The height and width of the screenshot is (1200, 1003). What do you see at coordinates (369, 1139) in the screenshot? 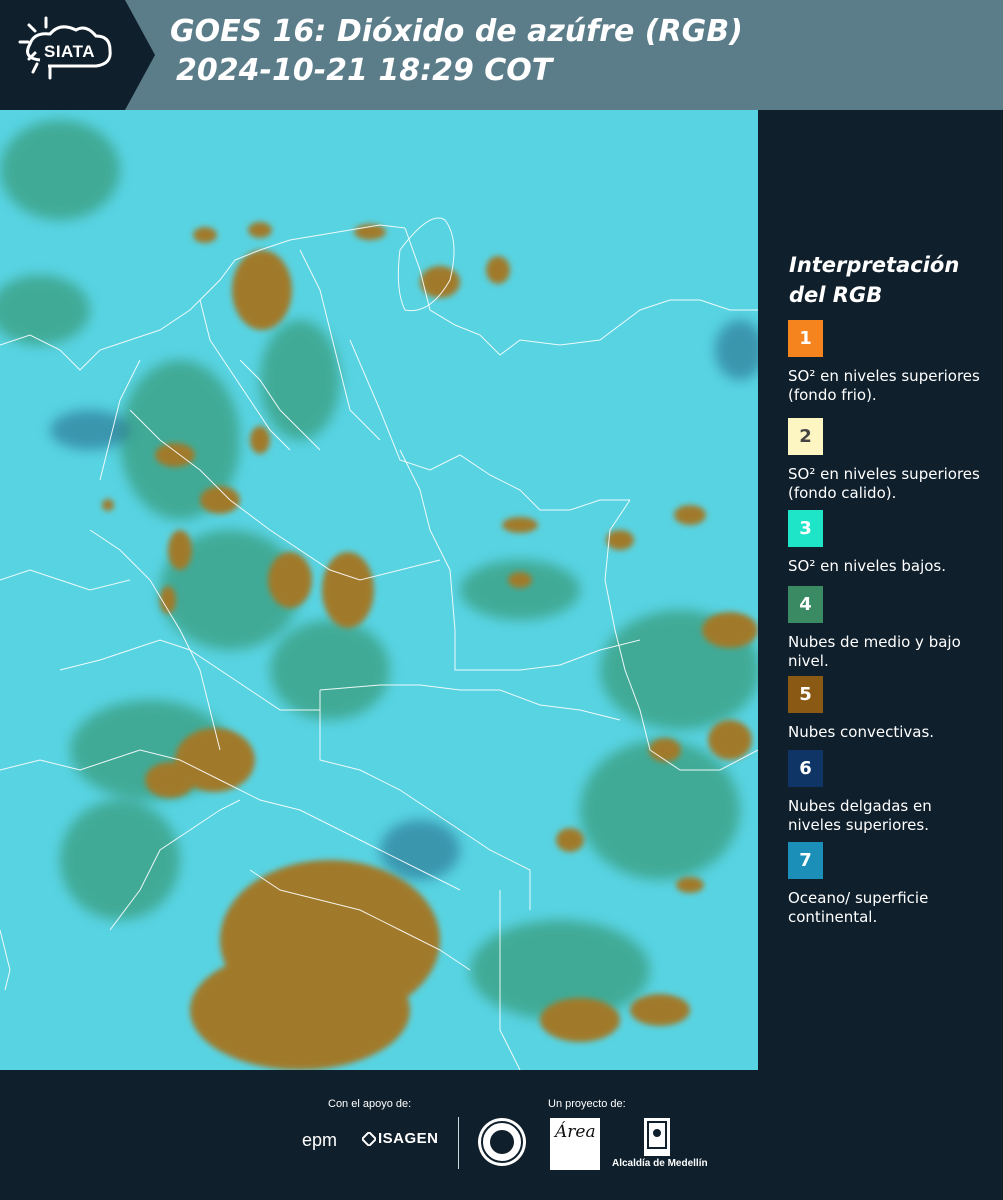
I see `isagen-mark-icon` at bounding box center [369, 1139].